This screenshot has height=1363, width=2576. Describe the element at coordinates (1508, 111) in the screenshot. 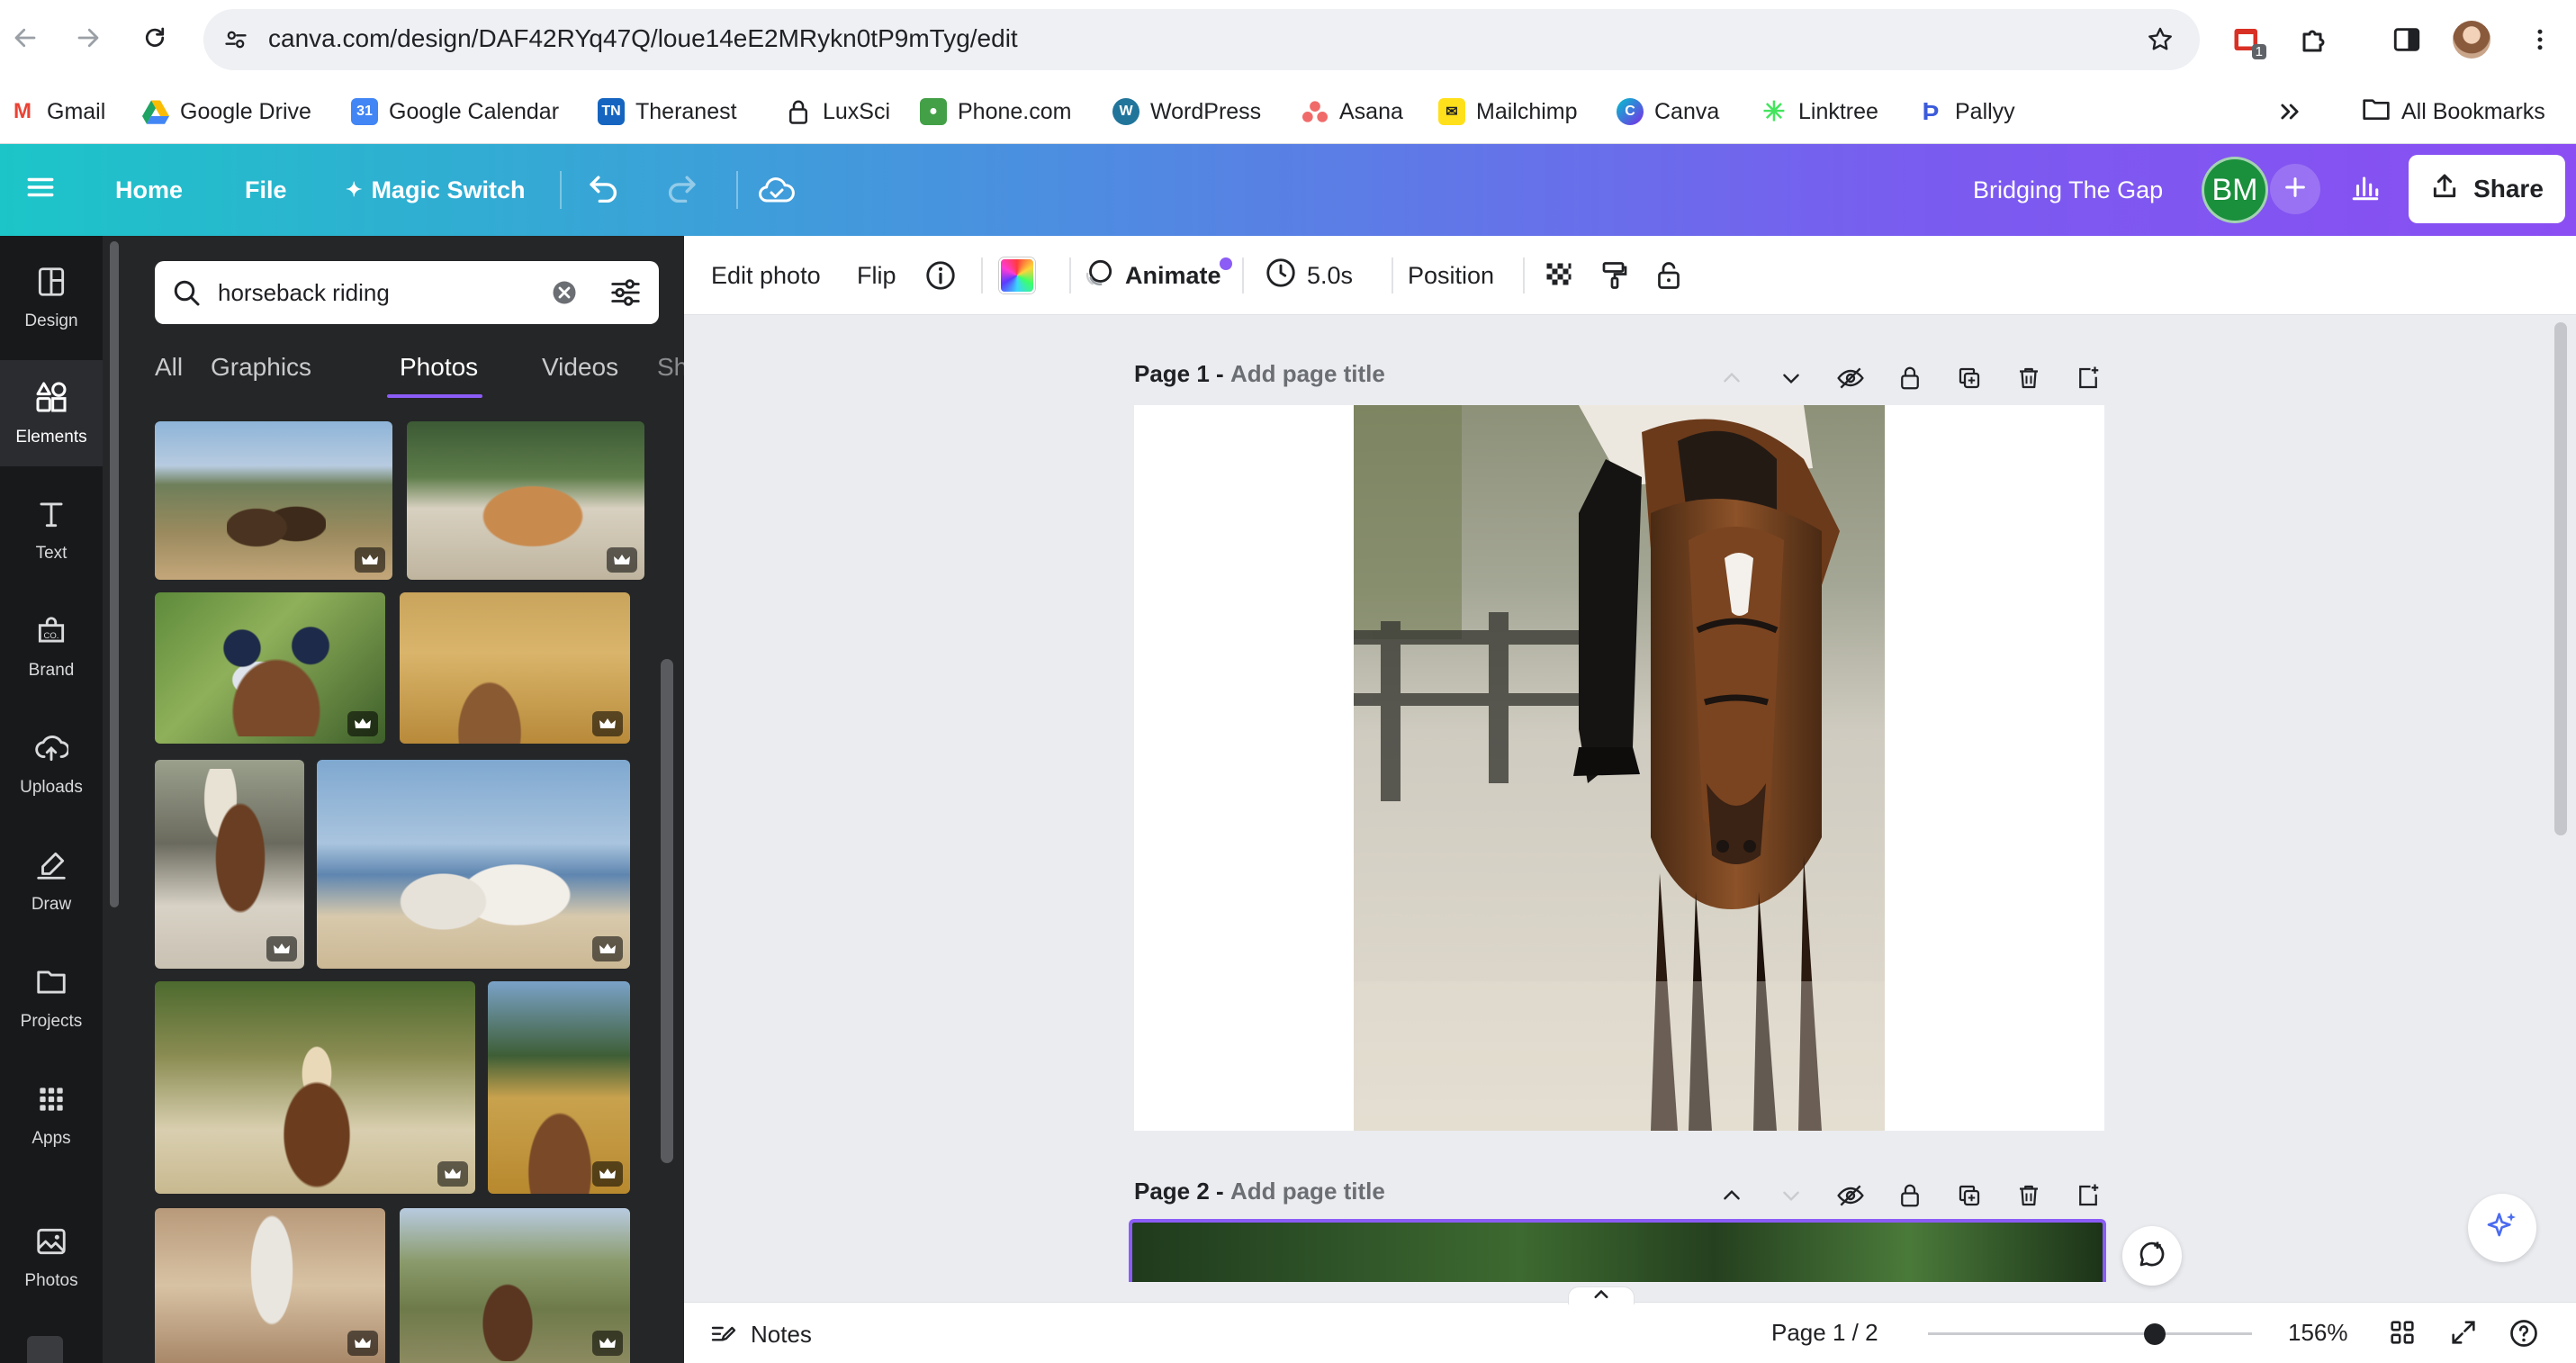

I see `bookmark-mailchimp: ✉ Mailchimp` at that location.